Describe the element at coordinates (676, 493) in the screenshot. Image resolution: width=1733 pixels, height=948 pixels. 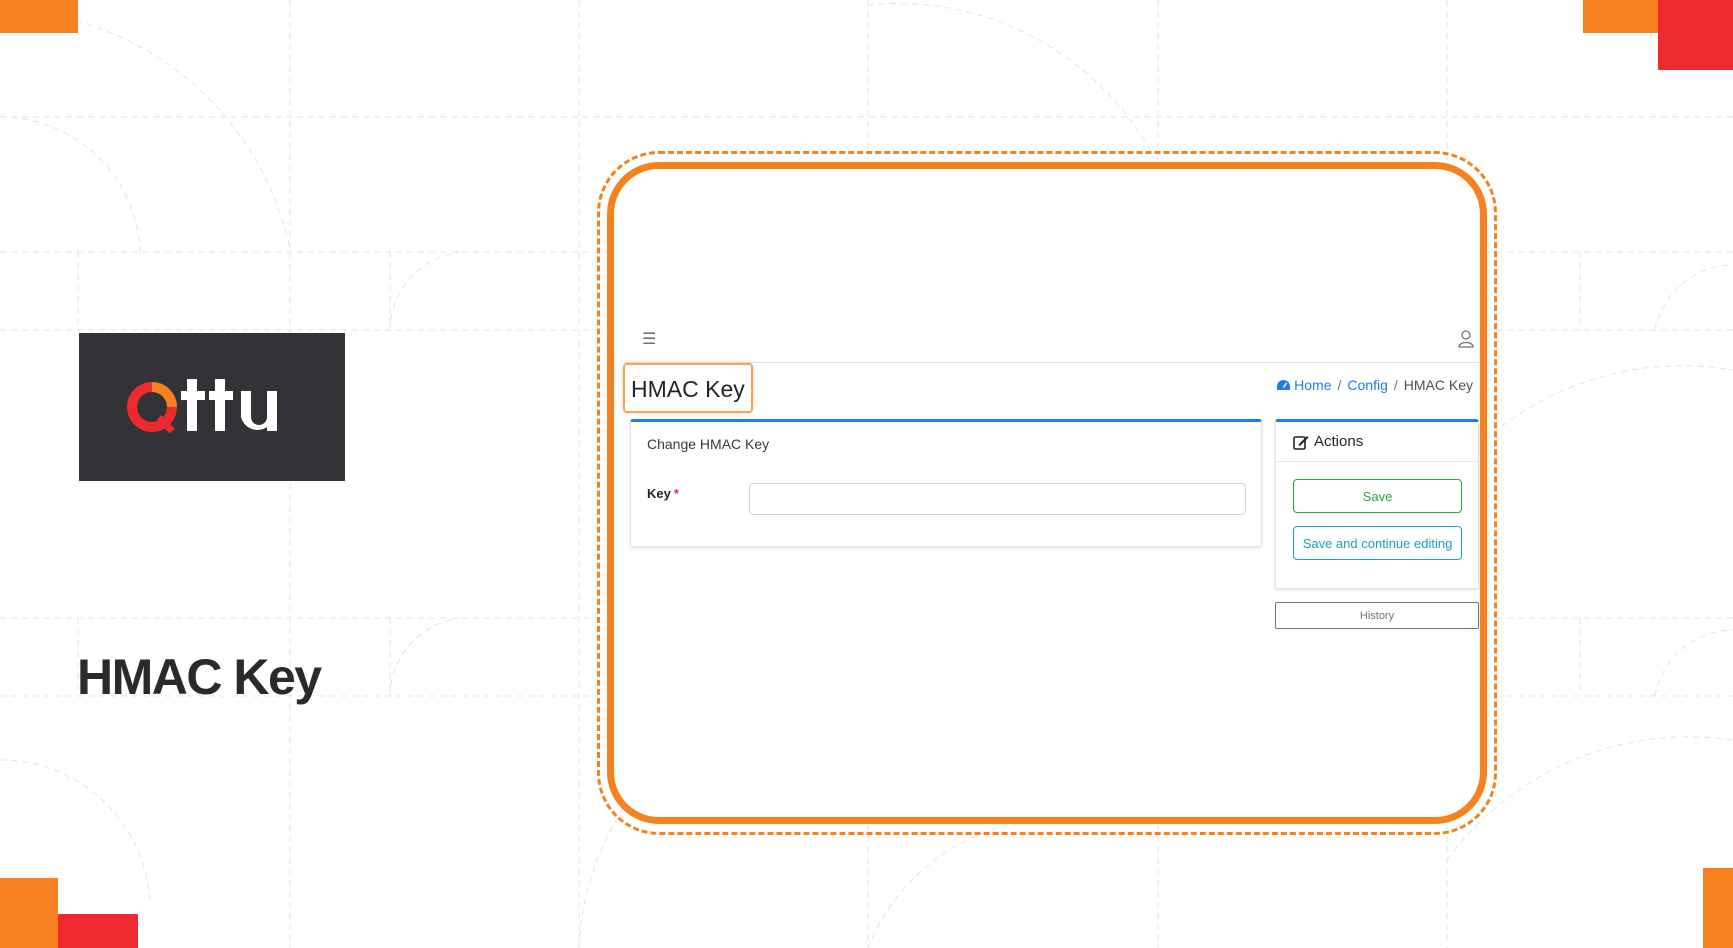
I see `required-indicator: *` at that location.